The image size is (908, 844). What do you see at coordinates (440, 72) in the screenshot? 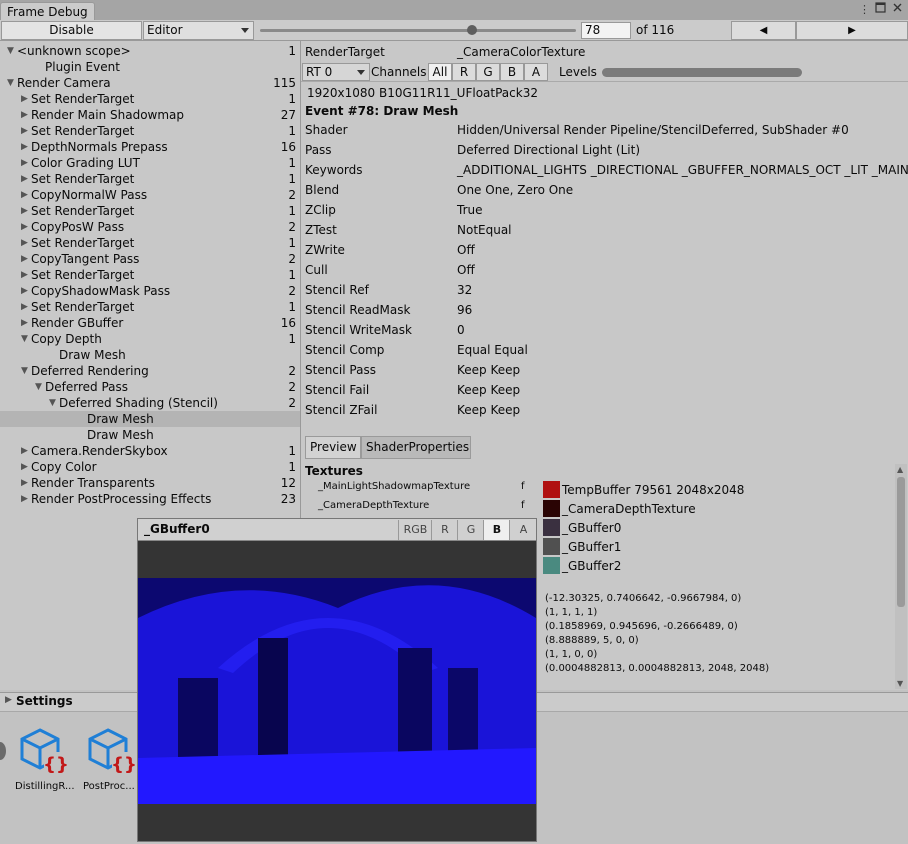
I see `channel-button-all: All` at bounding box center [440, 72].